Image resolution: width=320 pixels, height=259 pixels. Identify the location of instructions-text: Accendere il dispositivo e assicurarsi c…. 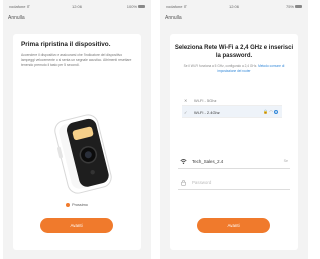
(76, 60).